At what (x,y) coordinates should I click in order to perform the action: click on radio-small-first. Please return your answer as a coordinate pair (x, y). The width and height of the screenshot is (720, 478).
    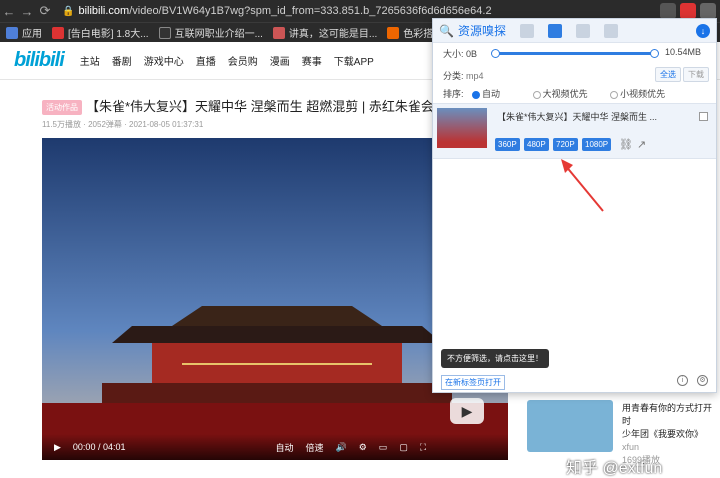
    Looking at the image, I should click on (614, 94).